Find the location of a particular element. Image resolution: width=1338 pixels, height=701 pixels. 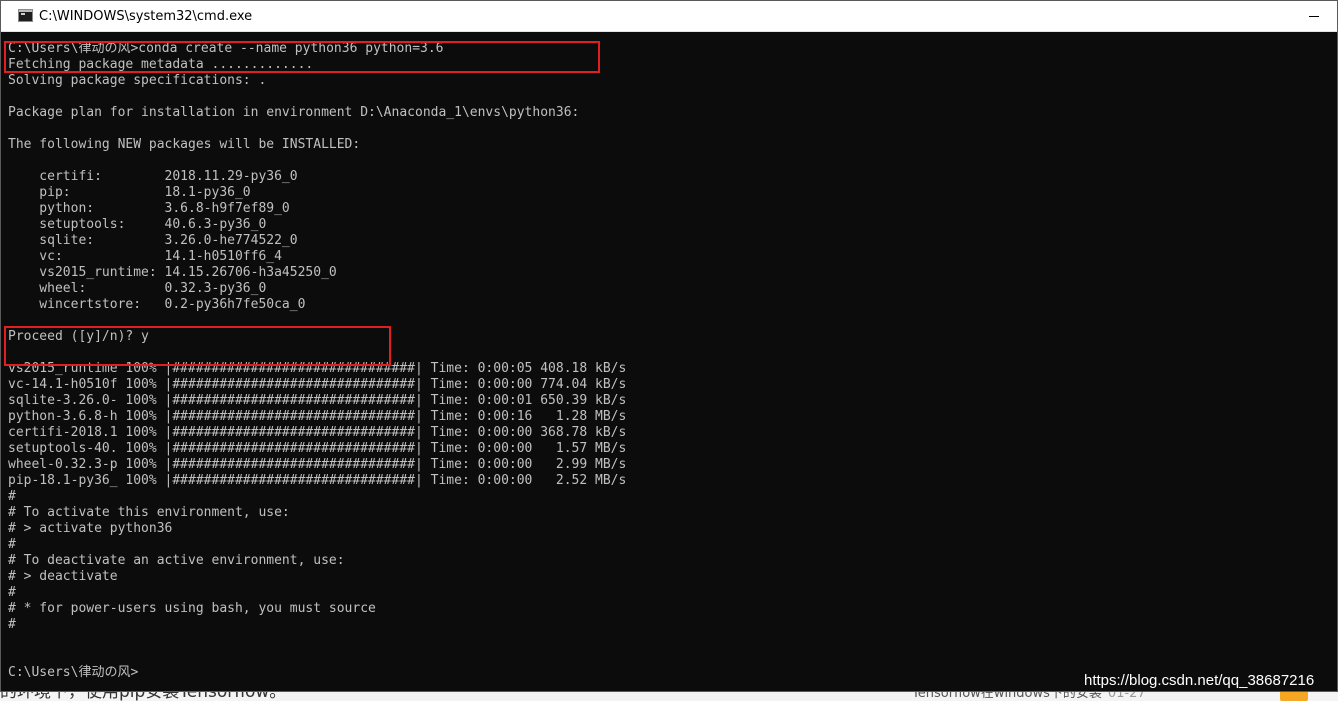

watermark-url: https://blog.csdn.net/qq_38687216 is located at coordinates (1199, 680).